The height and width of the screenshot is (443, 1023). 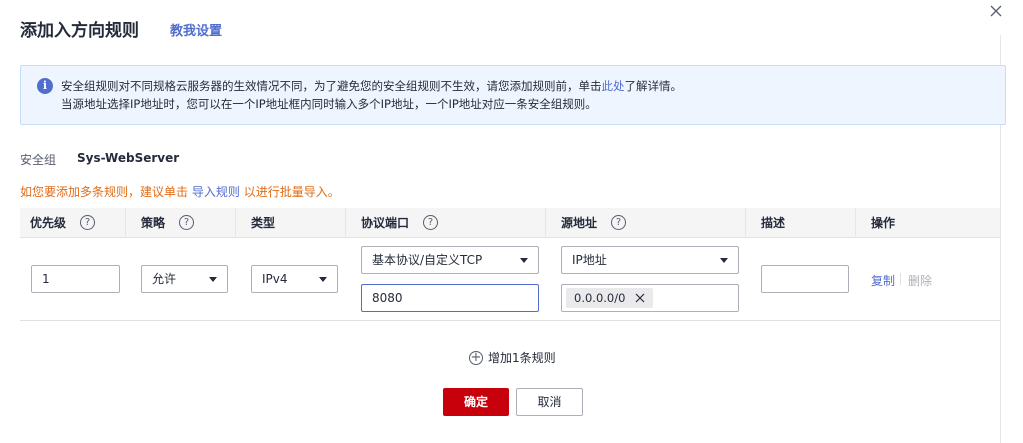 I want to click on policy-select: 允许, so click(x=184, y=279).